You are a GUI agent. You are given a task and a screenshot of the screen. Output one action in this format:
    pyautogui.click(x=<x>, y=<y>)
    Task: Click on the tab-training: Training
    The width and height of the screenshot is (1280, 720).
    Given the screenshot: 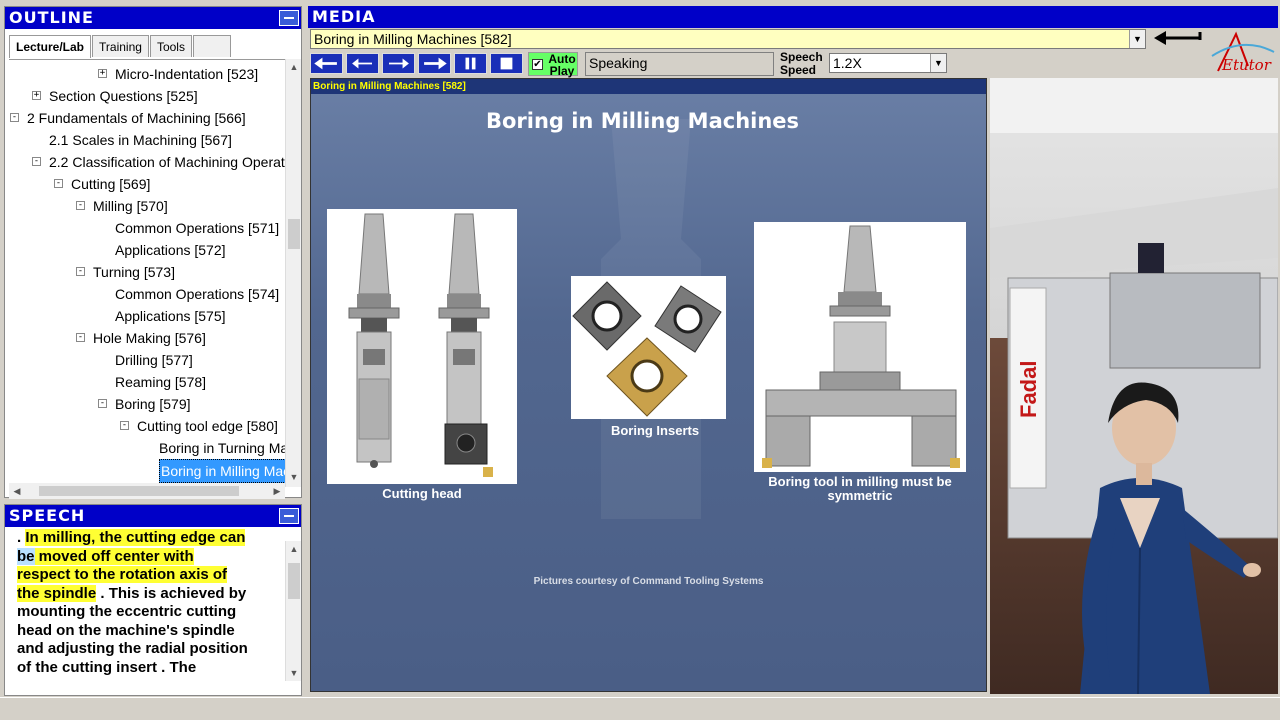 What is the action you would take?
    pyautogui.click(x=120, y=46)
    